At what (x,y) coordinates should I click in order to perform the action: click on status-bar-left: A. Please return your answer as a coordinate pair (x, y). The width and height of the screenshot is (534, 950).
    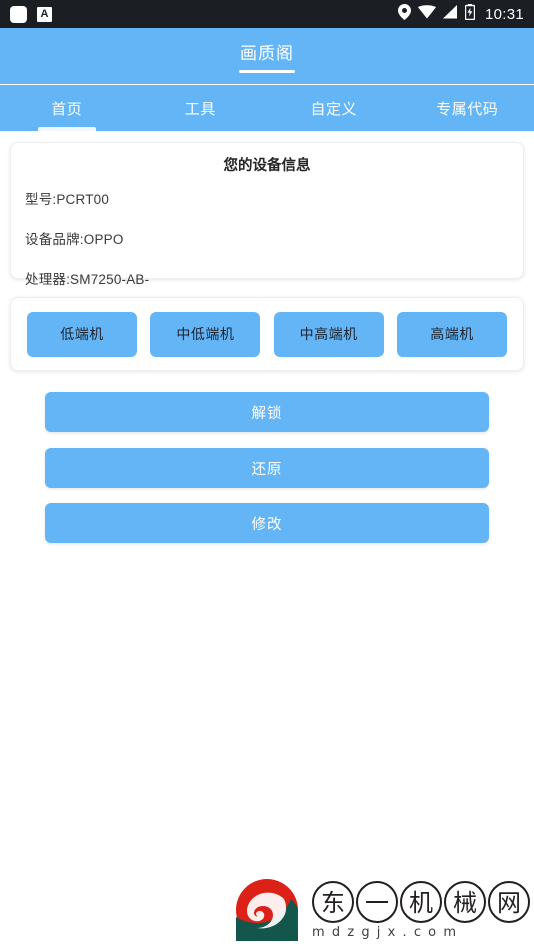
    Looking at the image, I should click on (31, 14).